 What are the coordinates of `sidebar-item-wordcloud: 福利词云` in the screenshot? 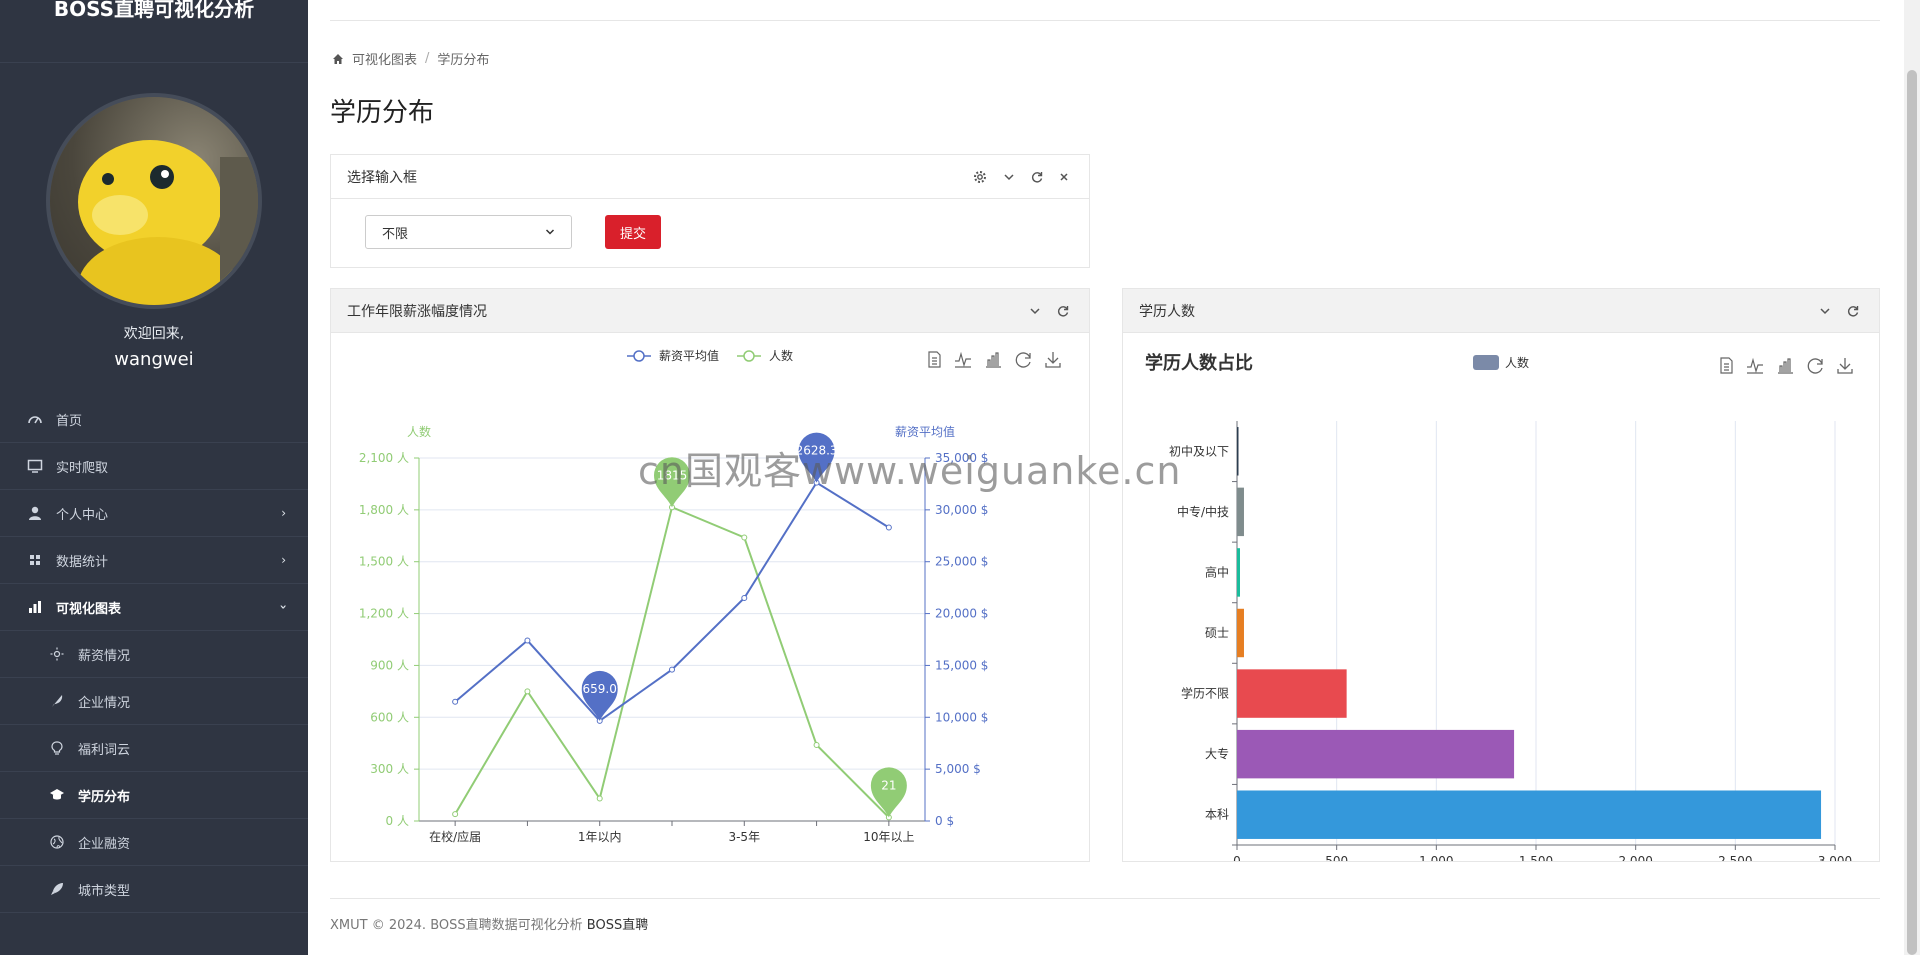 It's located at (154, 748).